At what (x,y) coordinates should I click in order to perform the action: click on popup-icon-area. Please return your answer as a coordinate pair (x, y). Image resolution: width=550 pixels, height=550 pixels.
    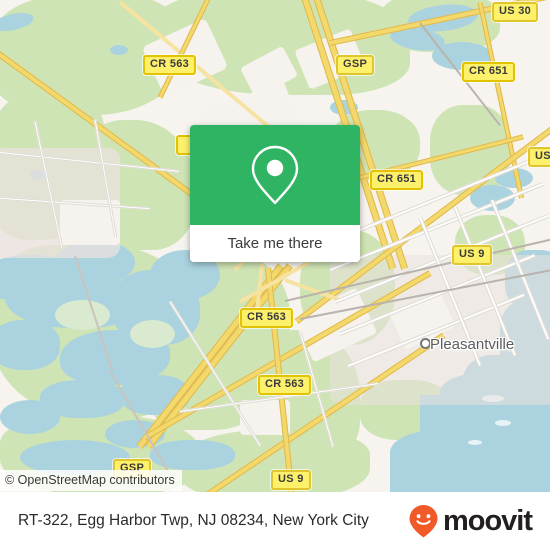
    Looking at the image, I should click on (275, 175).